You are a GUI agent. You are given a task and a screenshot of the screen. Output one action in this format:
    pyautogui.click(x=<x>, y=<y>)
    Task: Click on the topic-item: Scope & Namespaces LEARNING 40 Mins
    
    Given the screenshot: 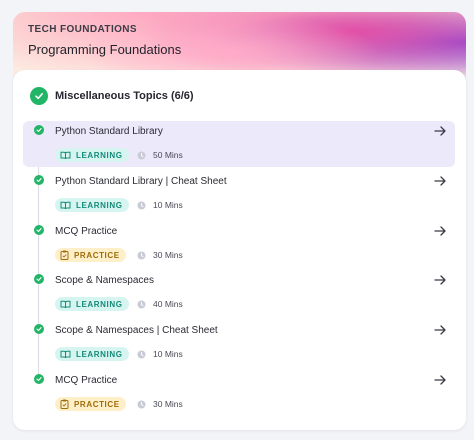 What is the action you would take?
    pyautogui.click(x=239, y=293)
    